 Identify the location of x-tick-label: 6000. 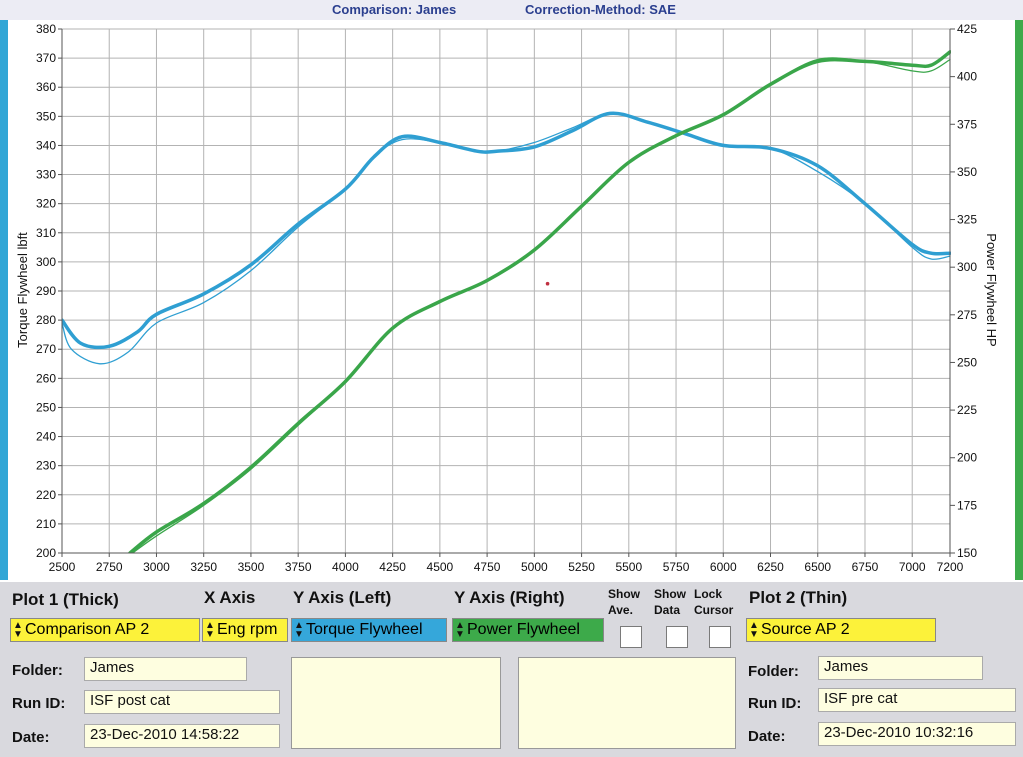
(723, 567).